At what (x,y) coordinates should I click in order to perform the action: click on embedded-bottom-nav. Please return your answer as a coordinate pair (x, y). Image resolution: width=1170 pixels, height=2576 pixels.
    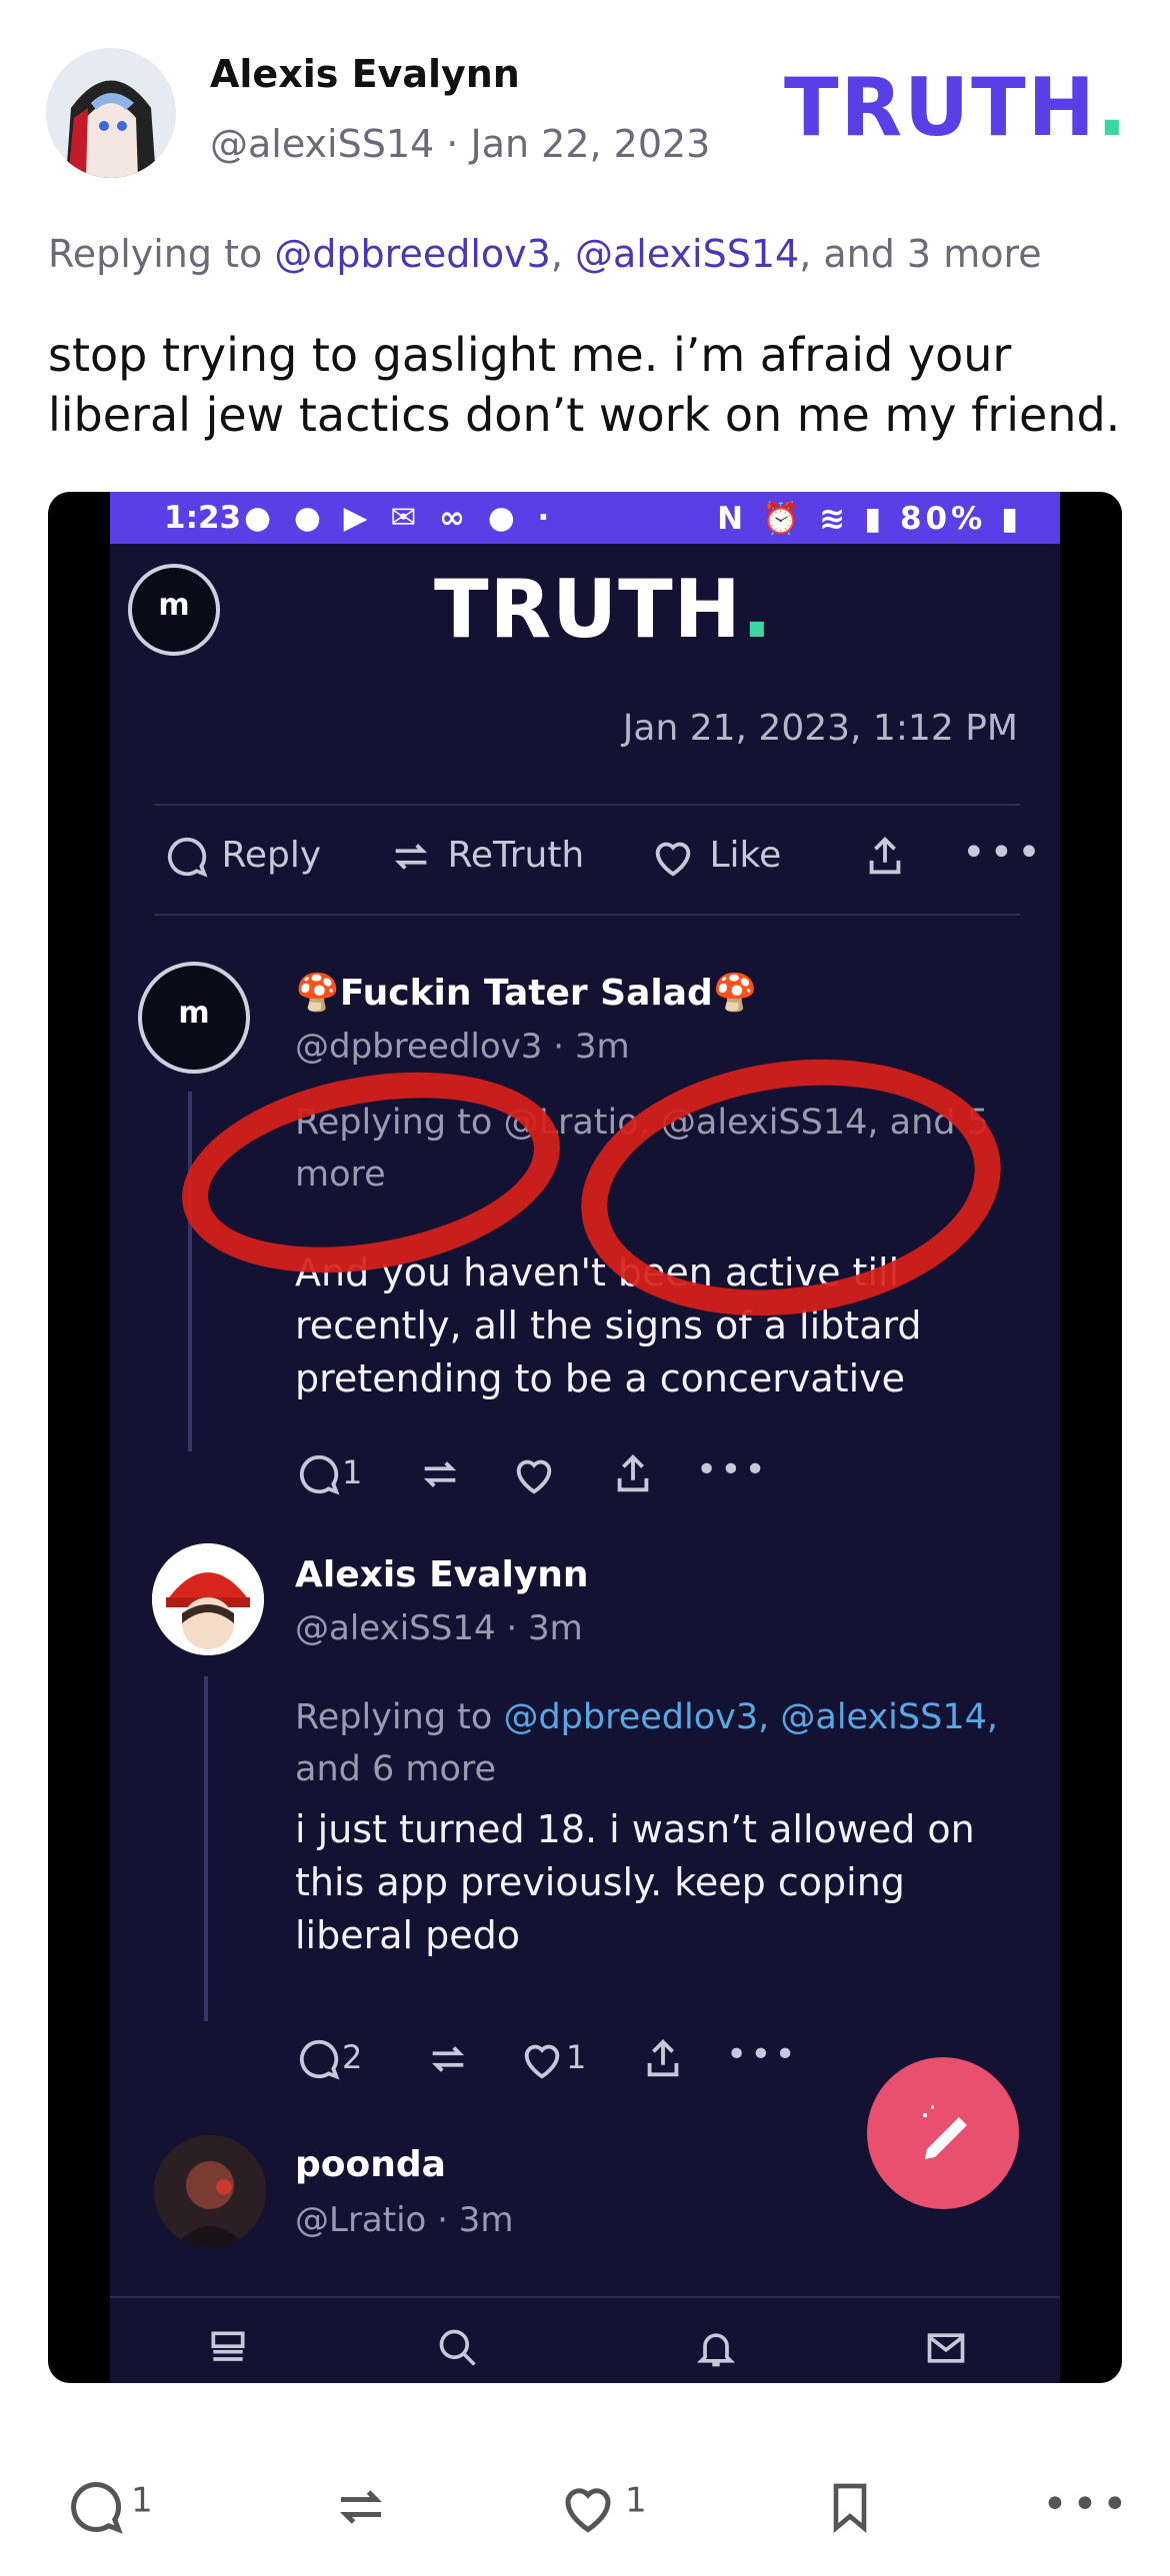
    Looking at the image, I should click on (585, 2339).